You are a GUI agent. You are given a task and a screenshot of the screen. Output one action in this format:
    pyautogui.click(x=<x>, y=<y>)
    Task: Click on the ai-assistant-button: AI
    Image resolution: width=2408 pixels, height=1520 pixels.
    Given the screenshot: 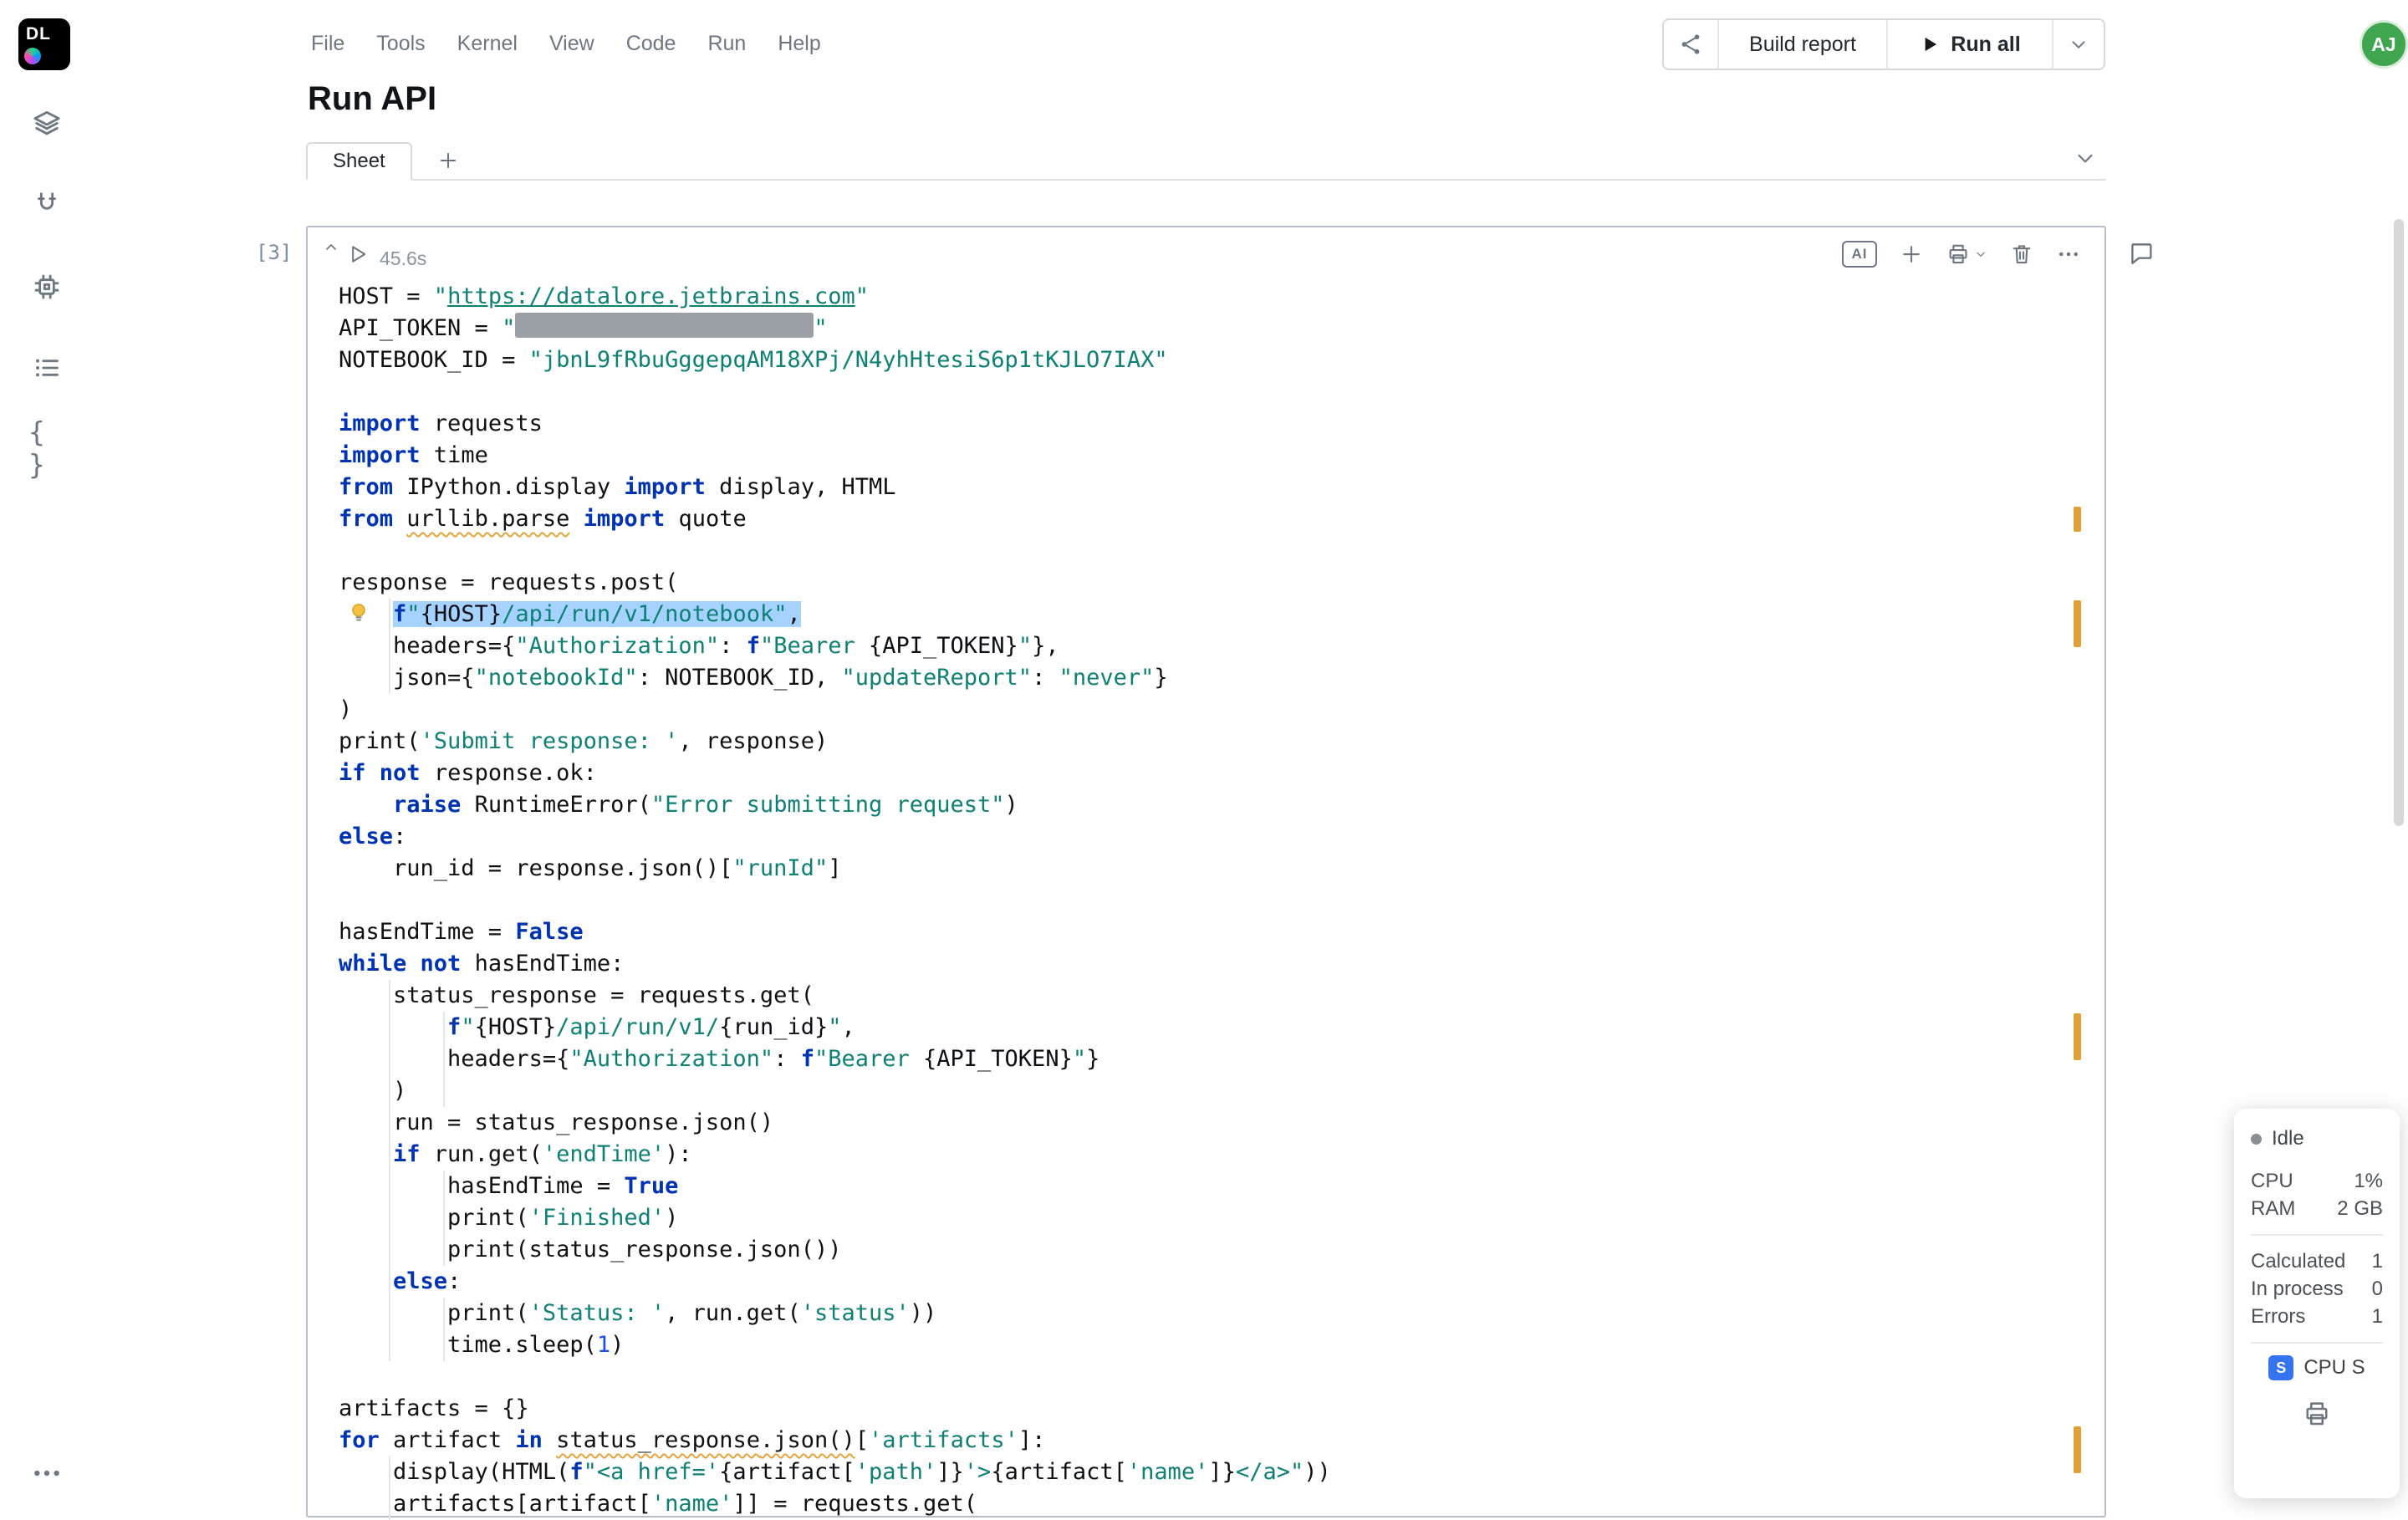 What is the action you would take?
    pyautogui.click(x=1859, y=255)
    